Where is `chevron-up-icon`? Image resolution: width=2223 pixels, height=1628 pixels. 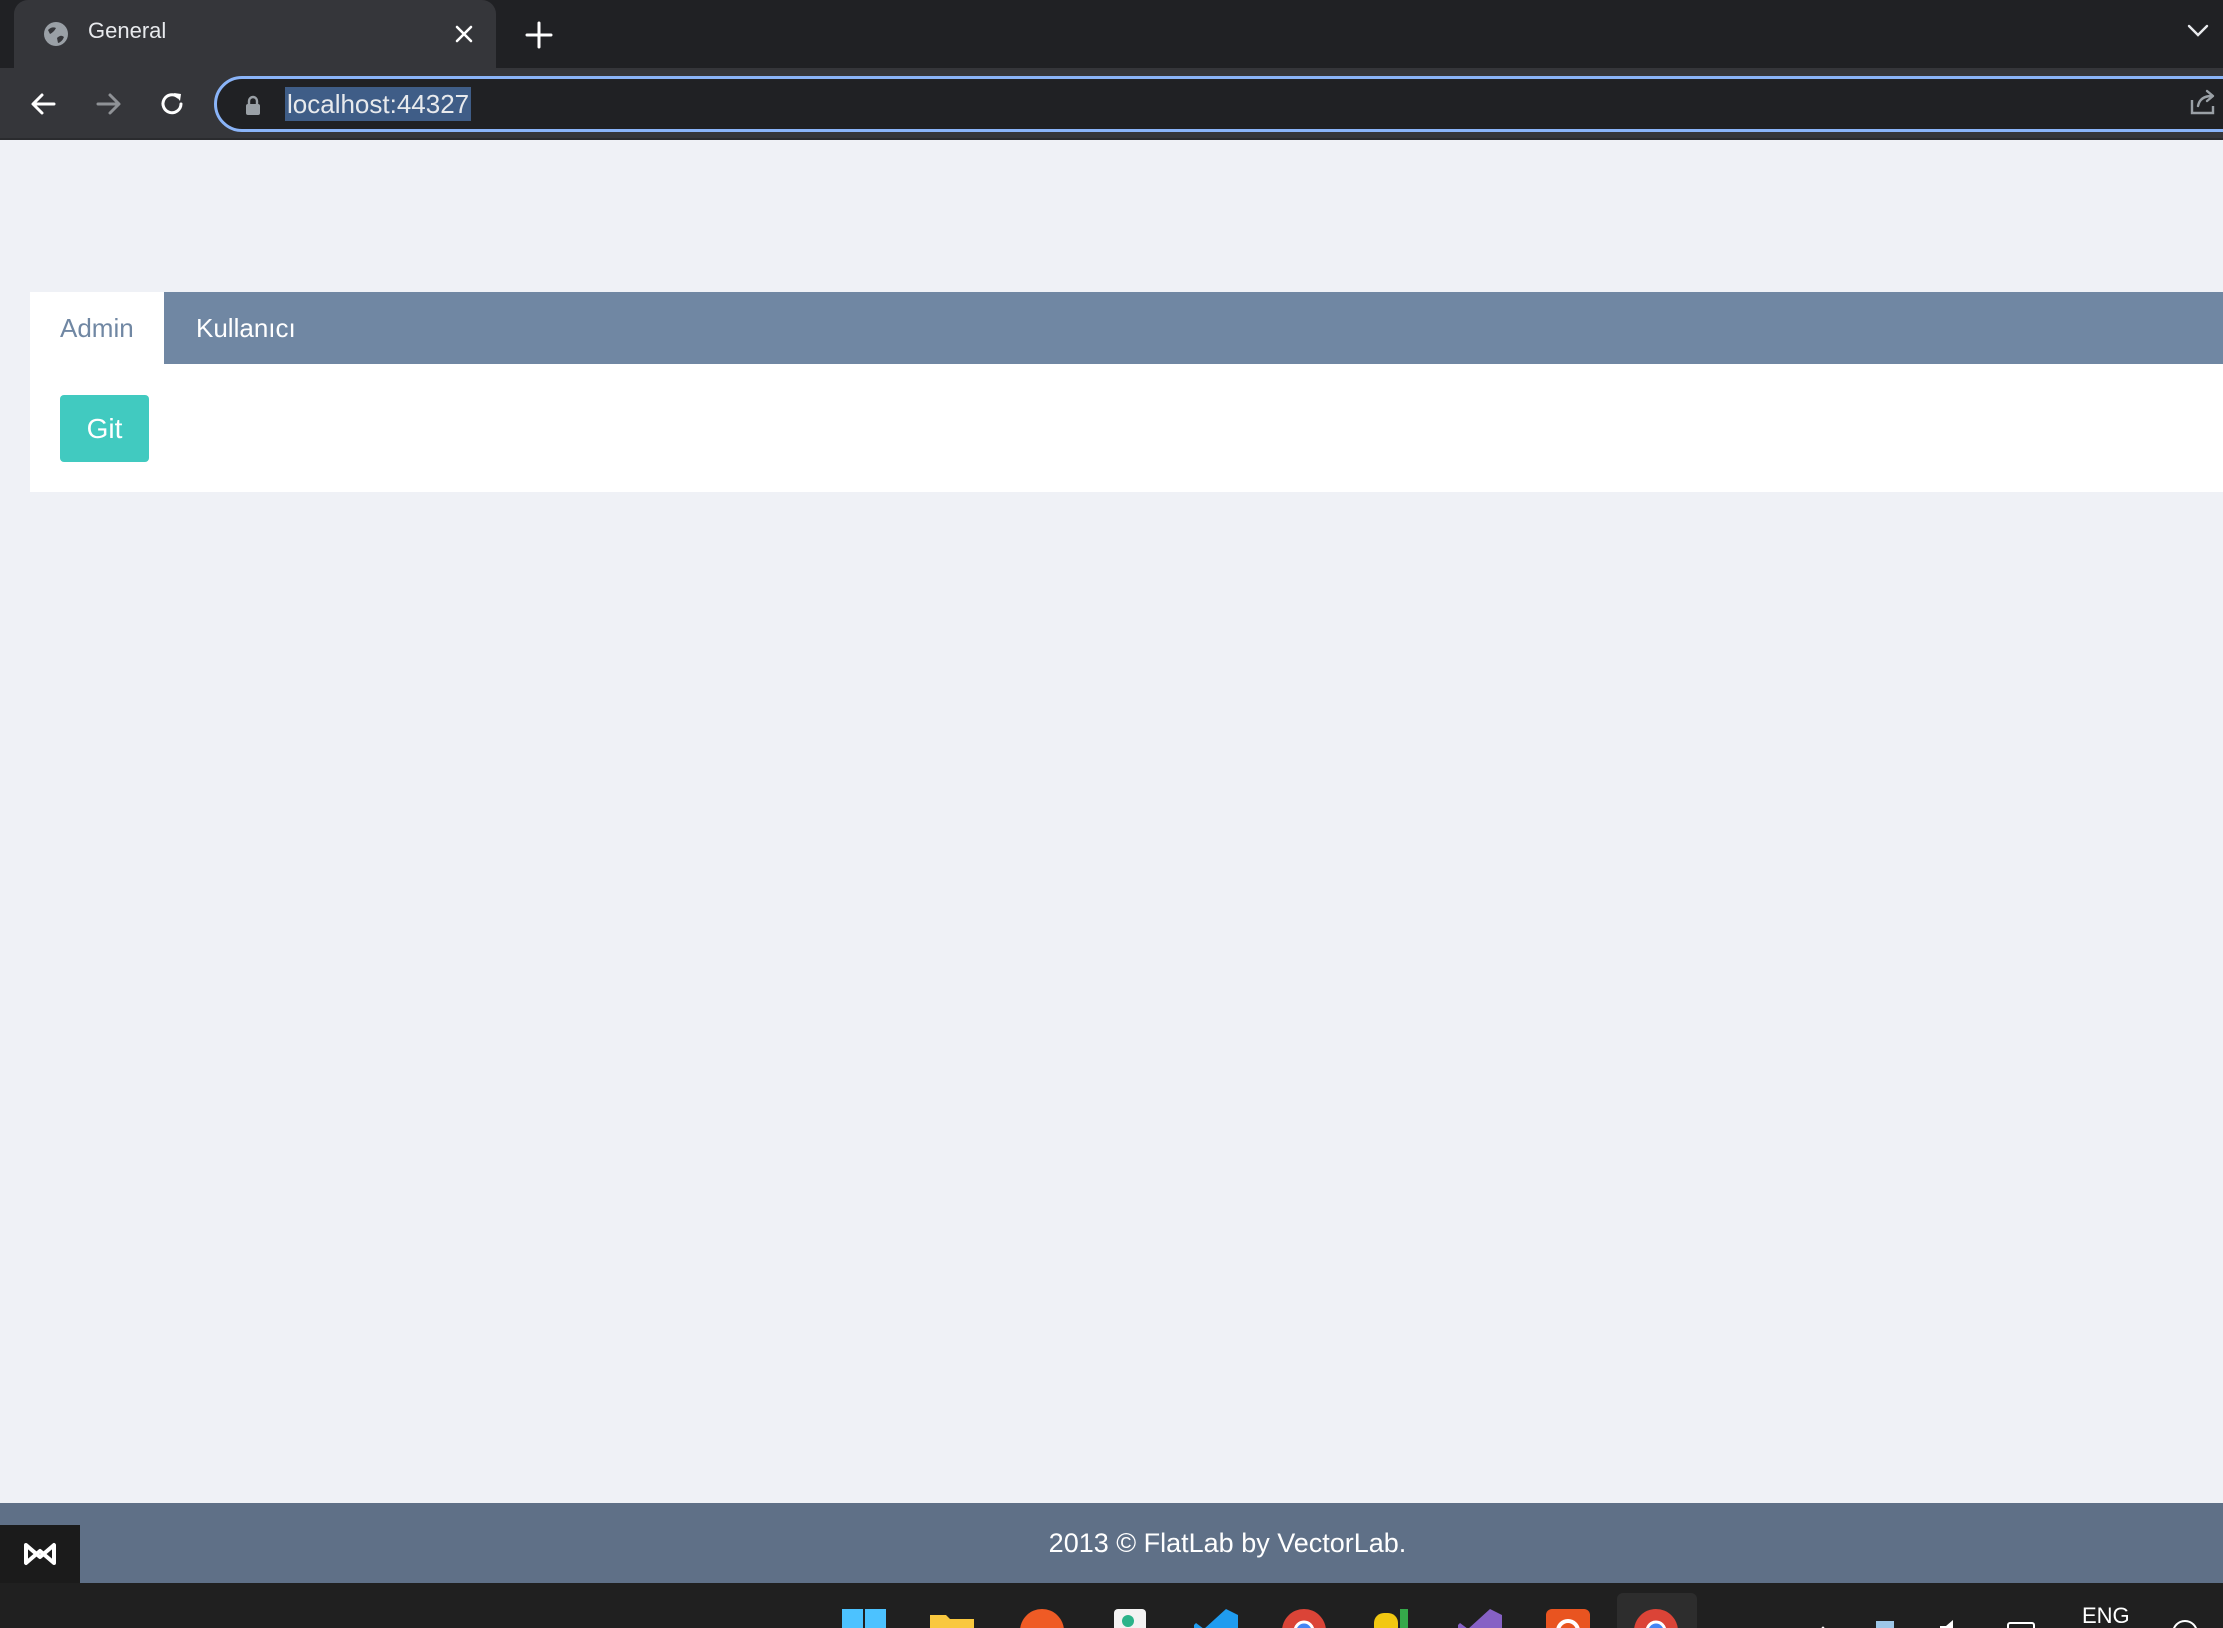 chevron-up-icon is located at coordinates (1823, 1621).